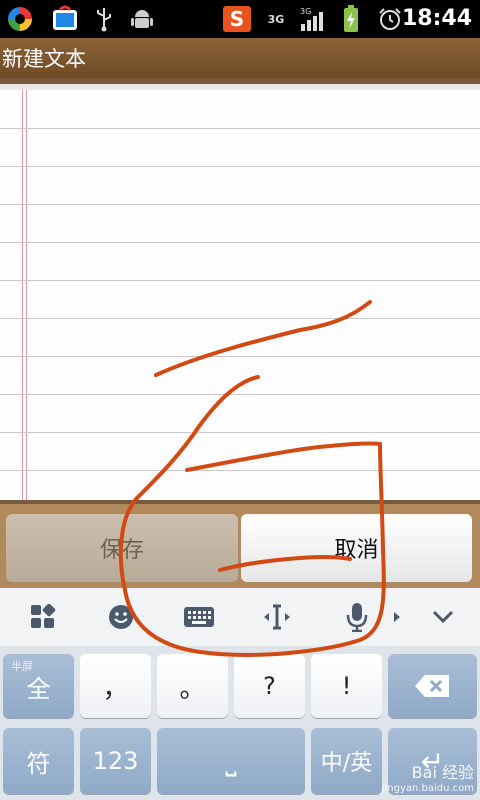  Describe the element at coordinates (240, 546) in the screenshot. I see `action-bar: 保存 取消` at that location.